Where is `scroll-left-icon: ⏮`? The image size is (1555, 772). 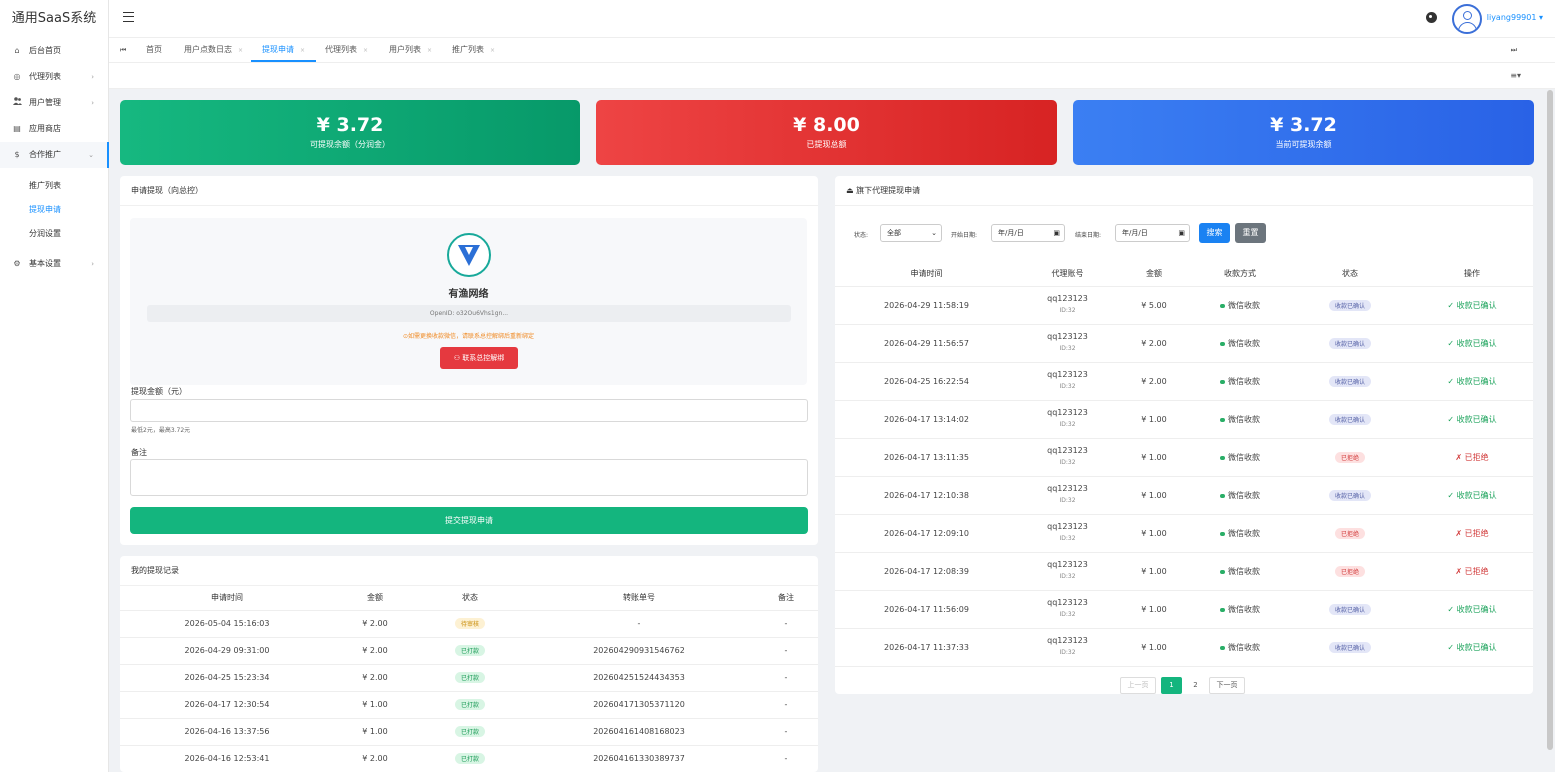
scroll-left-icon: ⏮ is located at coordinates (123, 50).